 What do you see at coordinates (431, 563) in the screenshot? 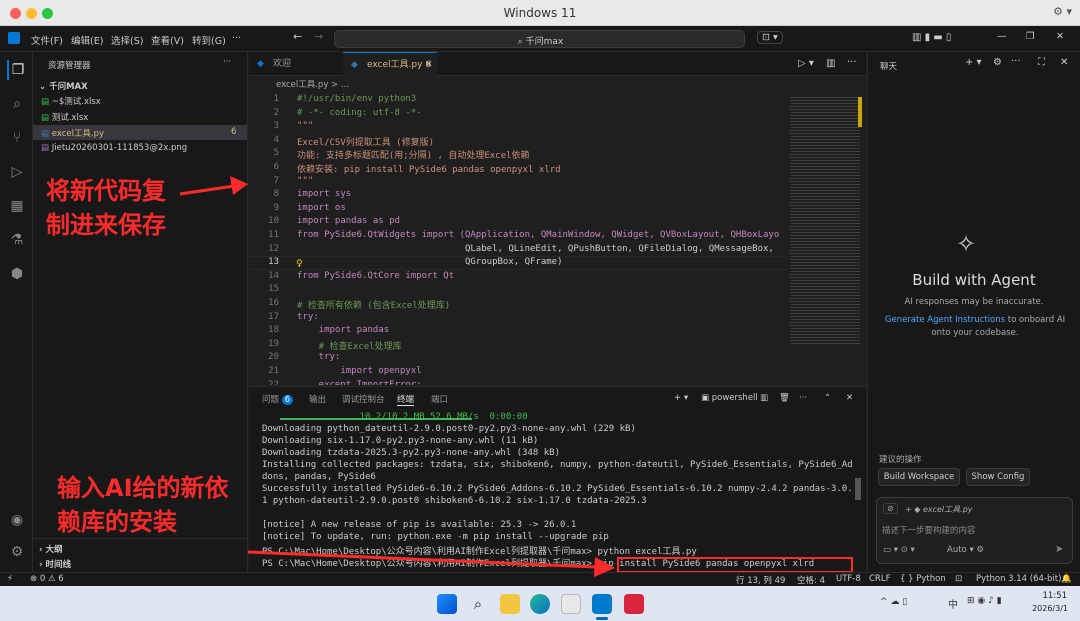
I see `arrow-to-terminal` at bounding box center [431, 563].